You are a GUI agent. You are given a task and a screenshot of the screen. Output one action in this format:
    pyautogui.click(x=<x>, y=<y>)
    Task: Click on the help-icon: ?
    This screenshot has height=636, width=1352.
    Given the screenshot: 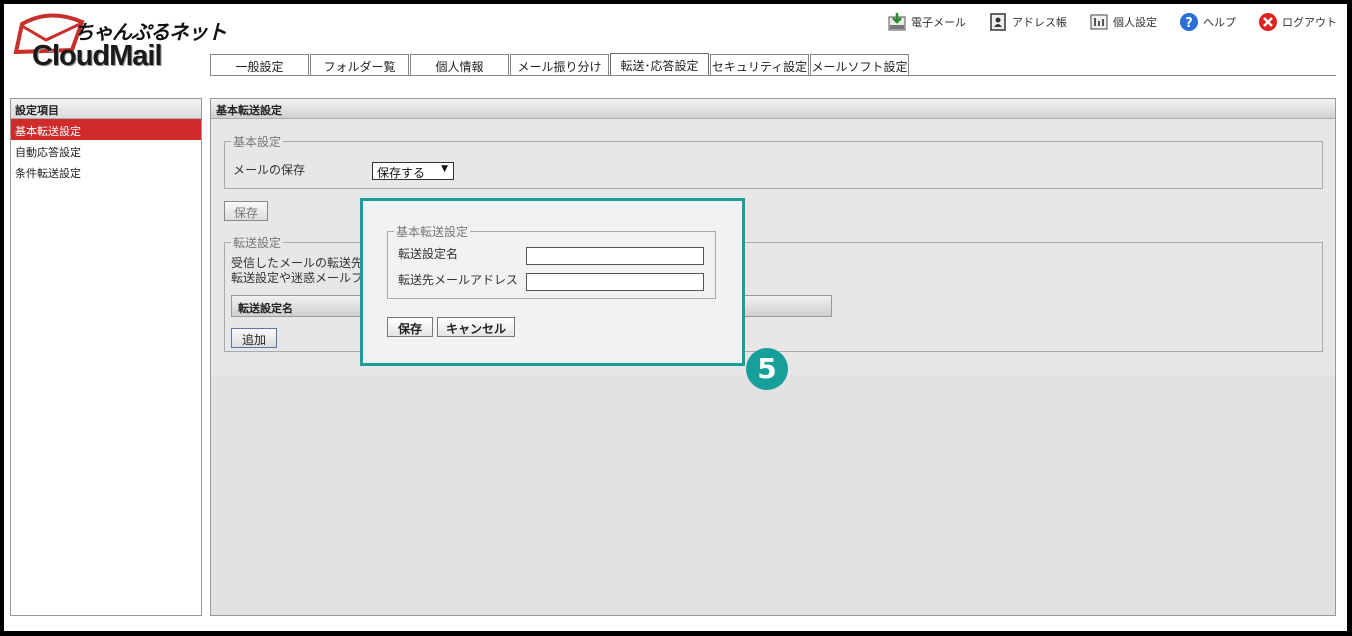 What is the action you would take?
    pyautogui.click(x=1189, y=22)
    